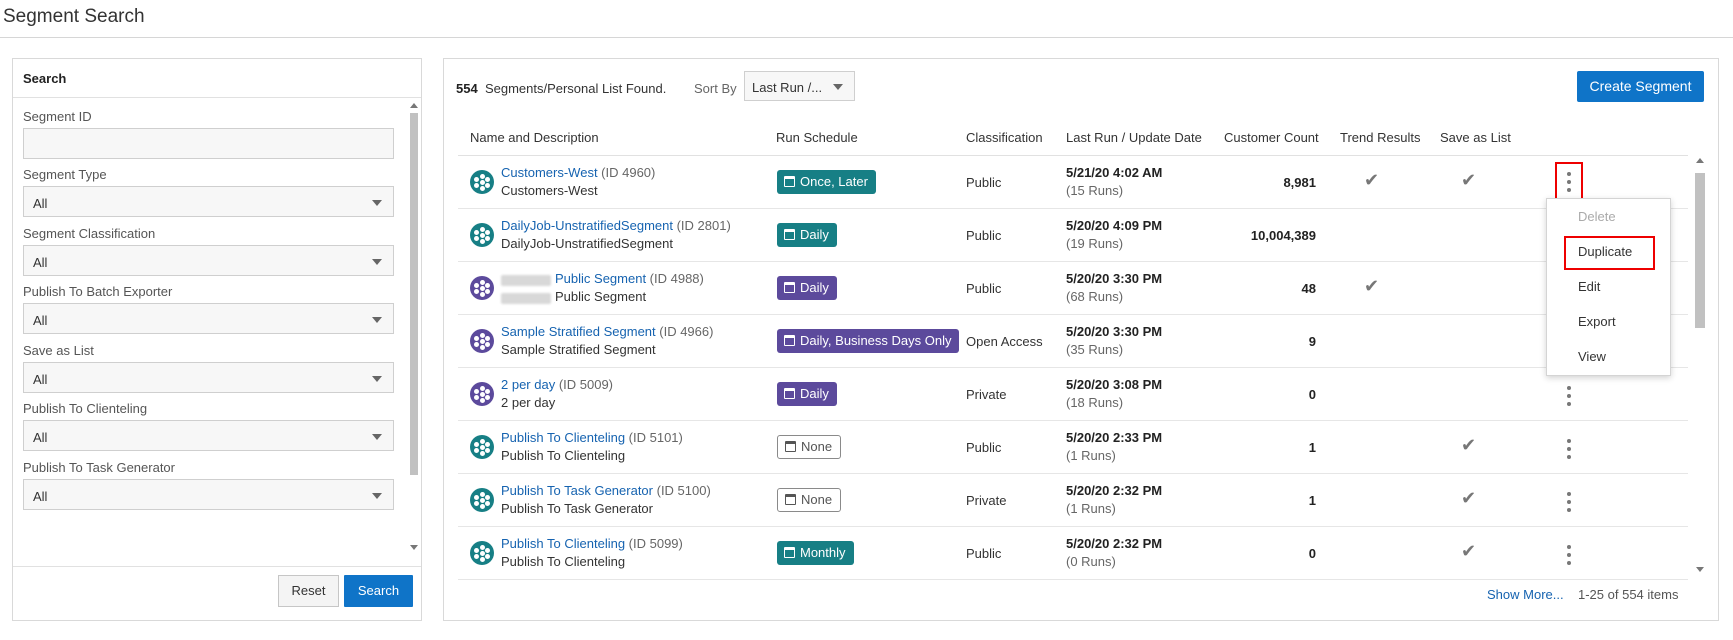 Image resolution: width=1733 pixels, height=640 pixels. What do you see at coordinates (528, 384) in the screenshot?
I see `segment-name-link: 2 per day` at bounding box center [528, 384].